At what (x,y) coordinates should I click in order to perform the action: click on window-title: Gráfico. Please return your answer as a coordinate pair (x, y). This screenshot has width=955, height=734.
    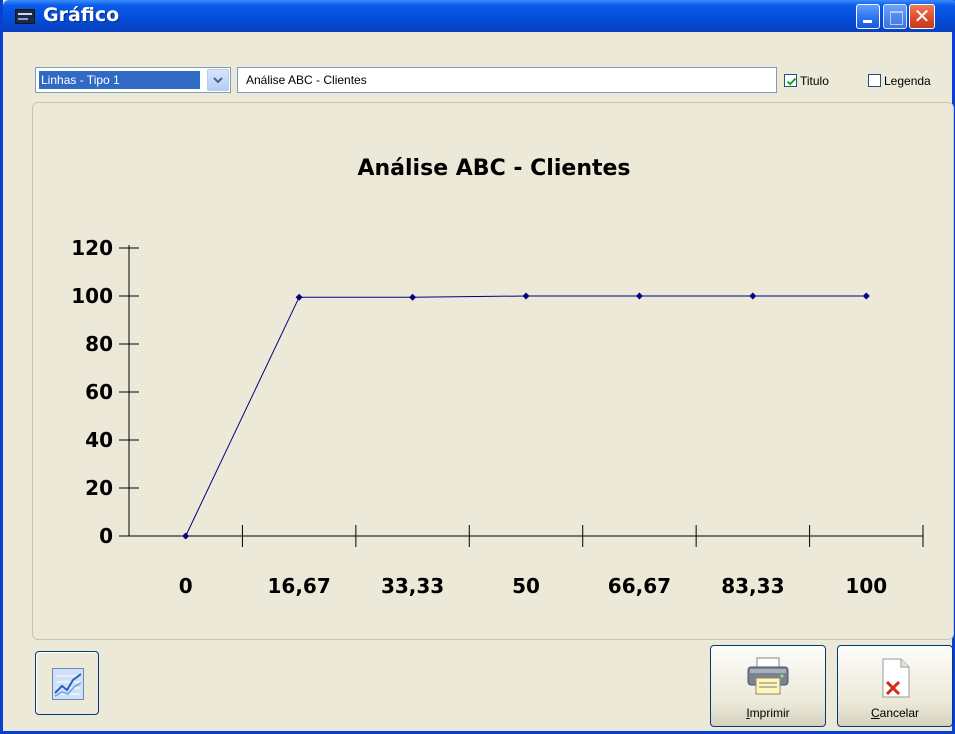
    Looking at the image, I should click on (81, 15).